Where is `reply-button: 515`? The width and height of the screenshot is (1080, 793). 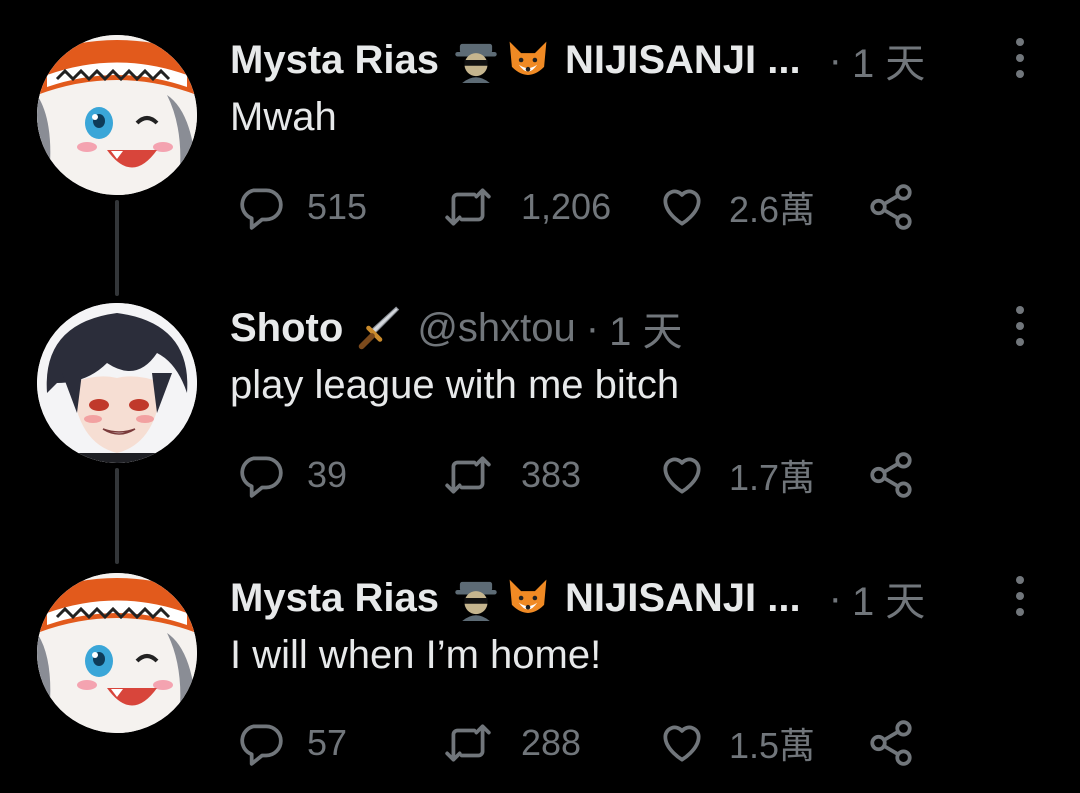 reply-button: 515 is located at coordinates (301, 207).